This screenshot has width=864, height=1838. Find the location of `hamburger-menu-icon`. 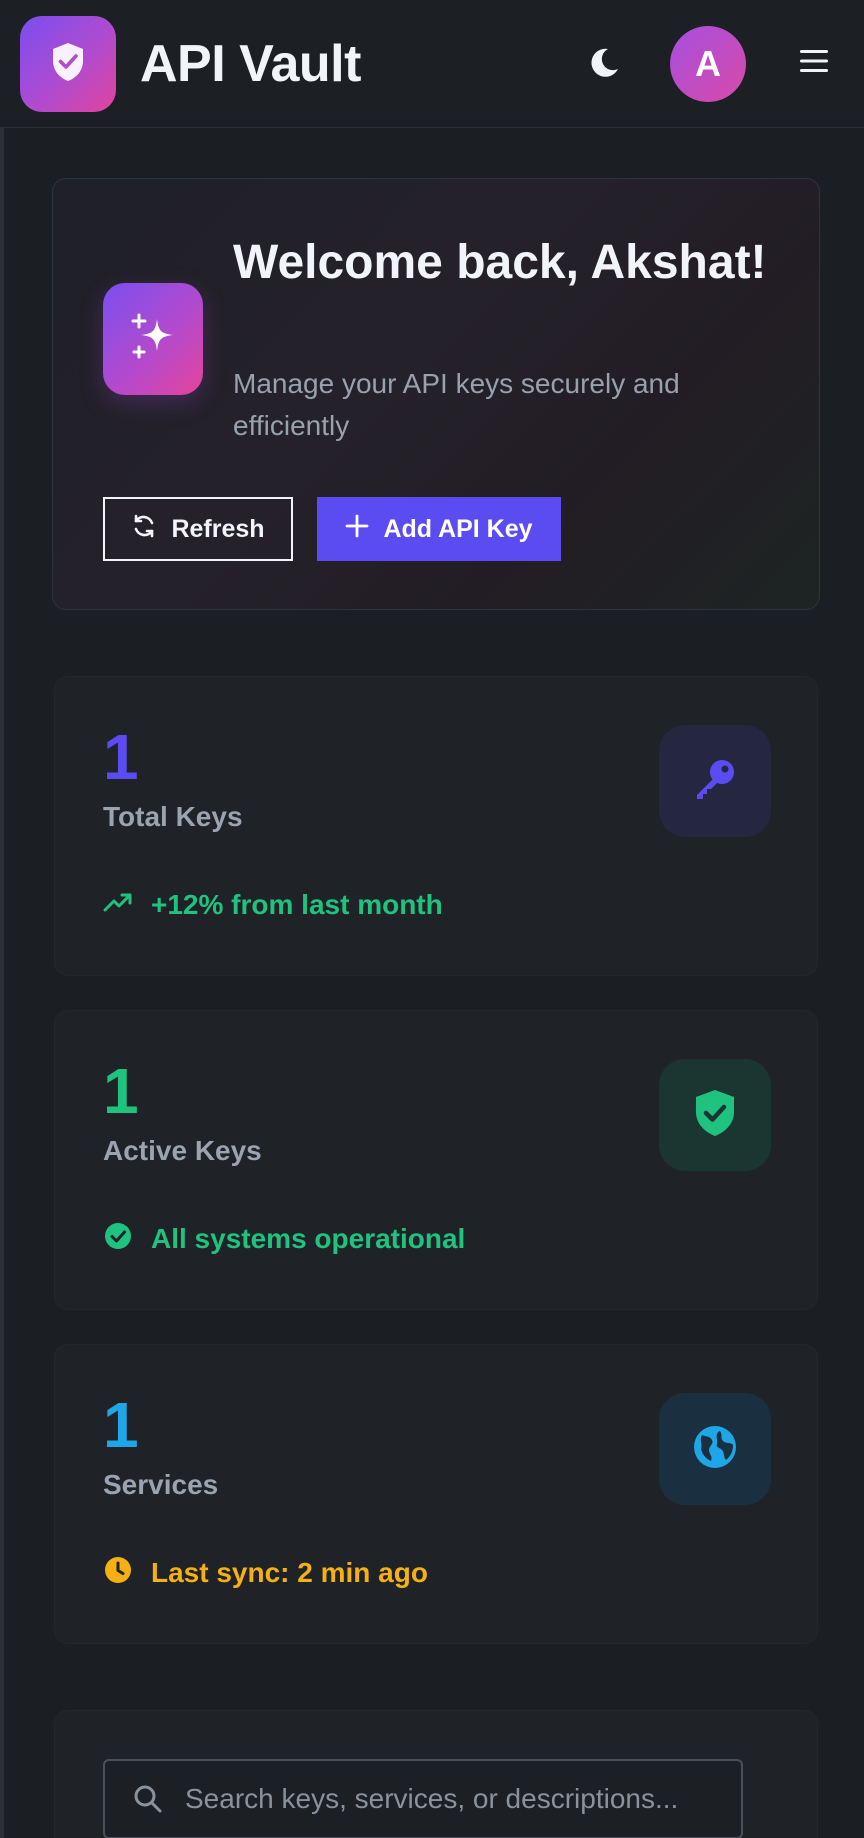

hamburger-menu-icon is located at coordinates (814, 62).